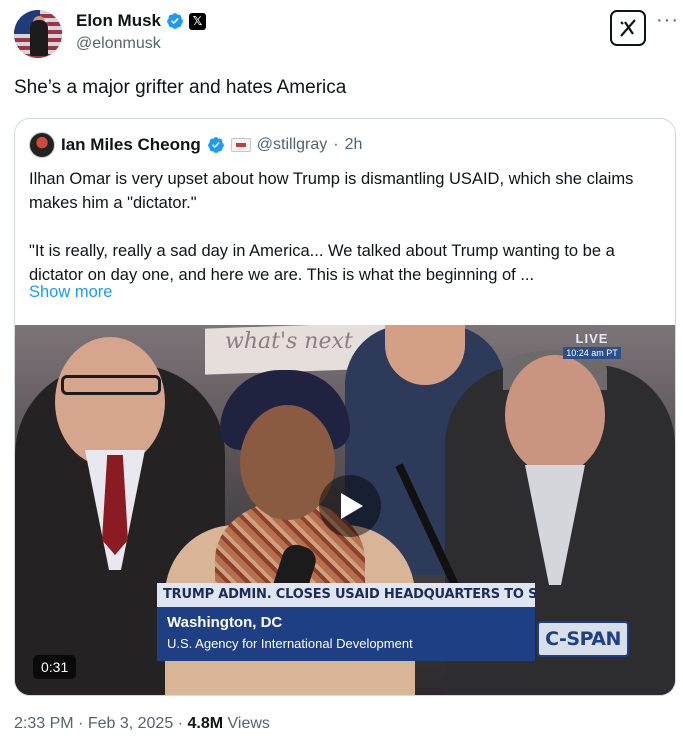 The width and height of the screenshot is (683, 744). Describe the element at coordinates (198, 21) in the screenshot. I see `x-logo-icon: 𝕏` at that location.